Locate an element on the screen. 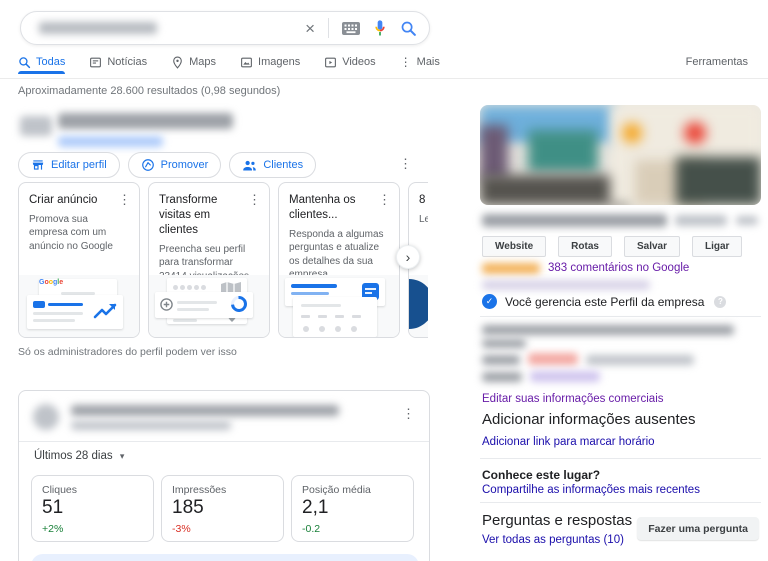 This screenshot has height=561, width=768. tab-noticias: Notícias is located at coordinates (118, 62).